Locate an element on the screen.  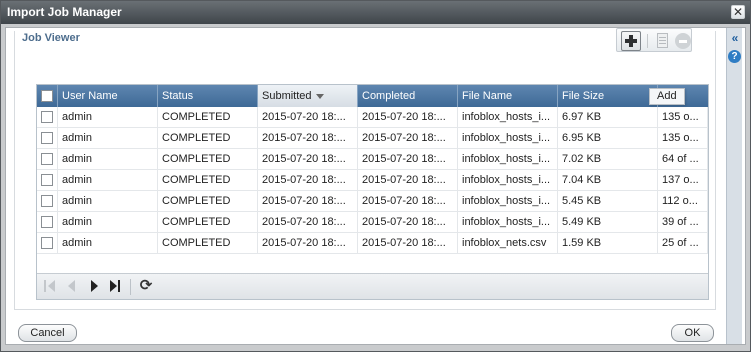
edit-button is located at coordinates (663, 41).